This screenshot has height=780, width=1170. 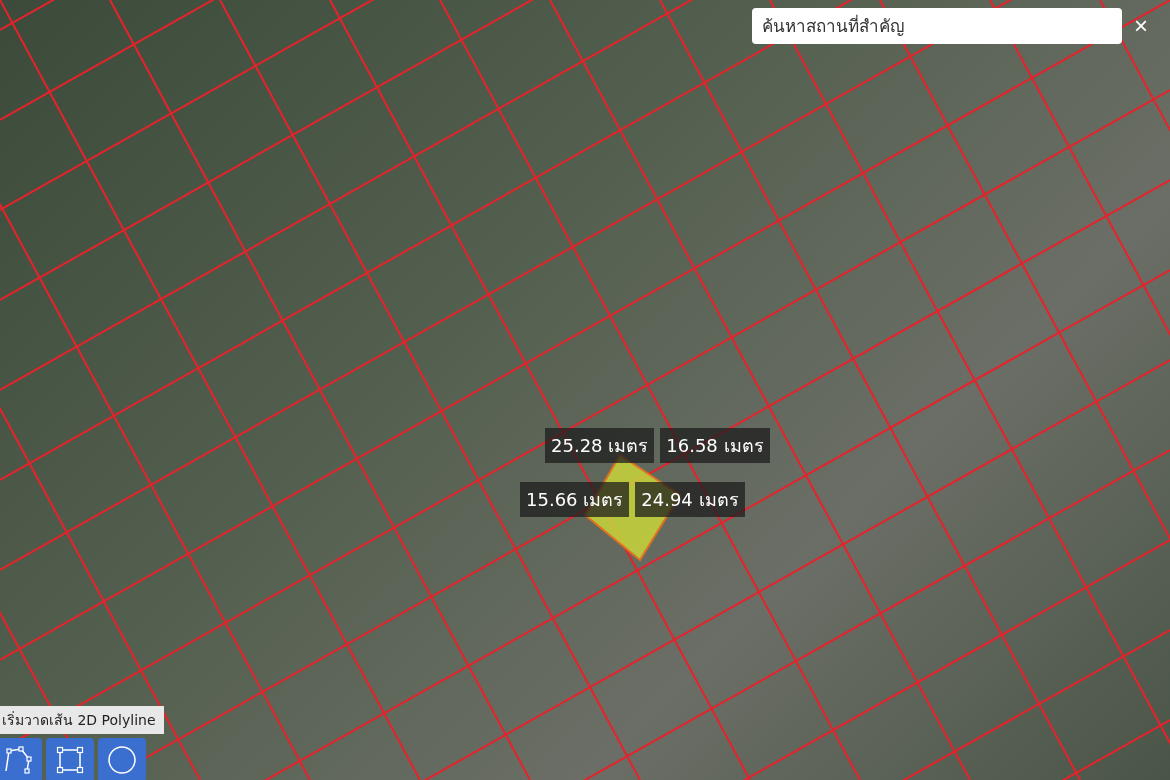 What do you see at coordinates (1141, 26) in the screenshot?
I see `close-button: ×` at bounding box center [1141, 26].